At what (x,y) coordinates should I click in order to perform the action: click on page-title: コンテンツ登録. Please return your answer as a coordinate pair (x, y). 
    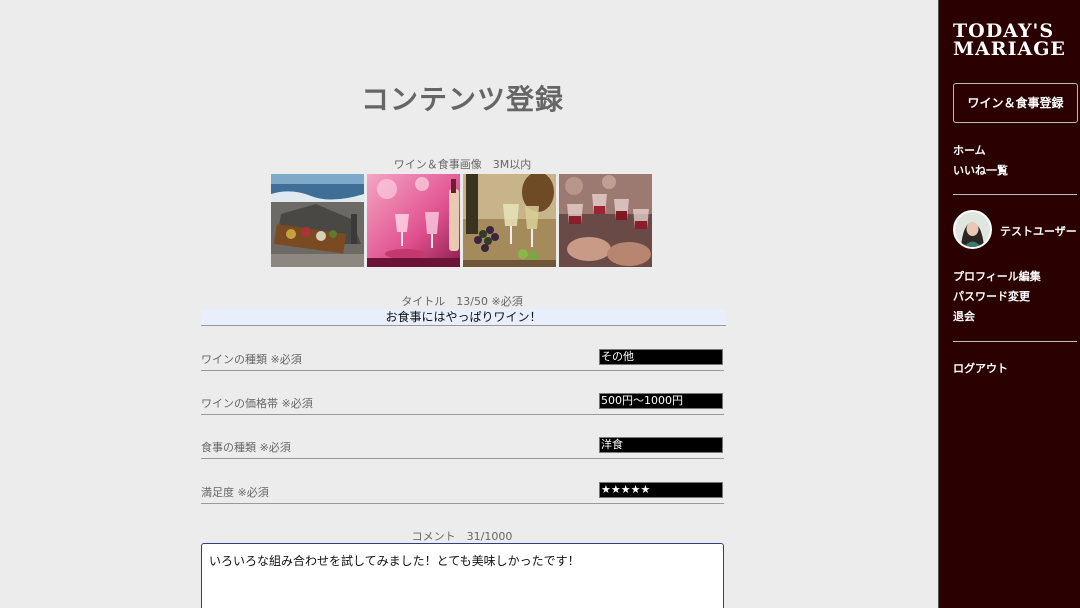
    Looking at the image, I should click on (462, 99).